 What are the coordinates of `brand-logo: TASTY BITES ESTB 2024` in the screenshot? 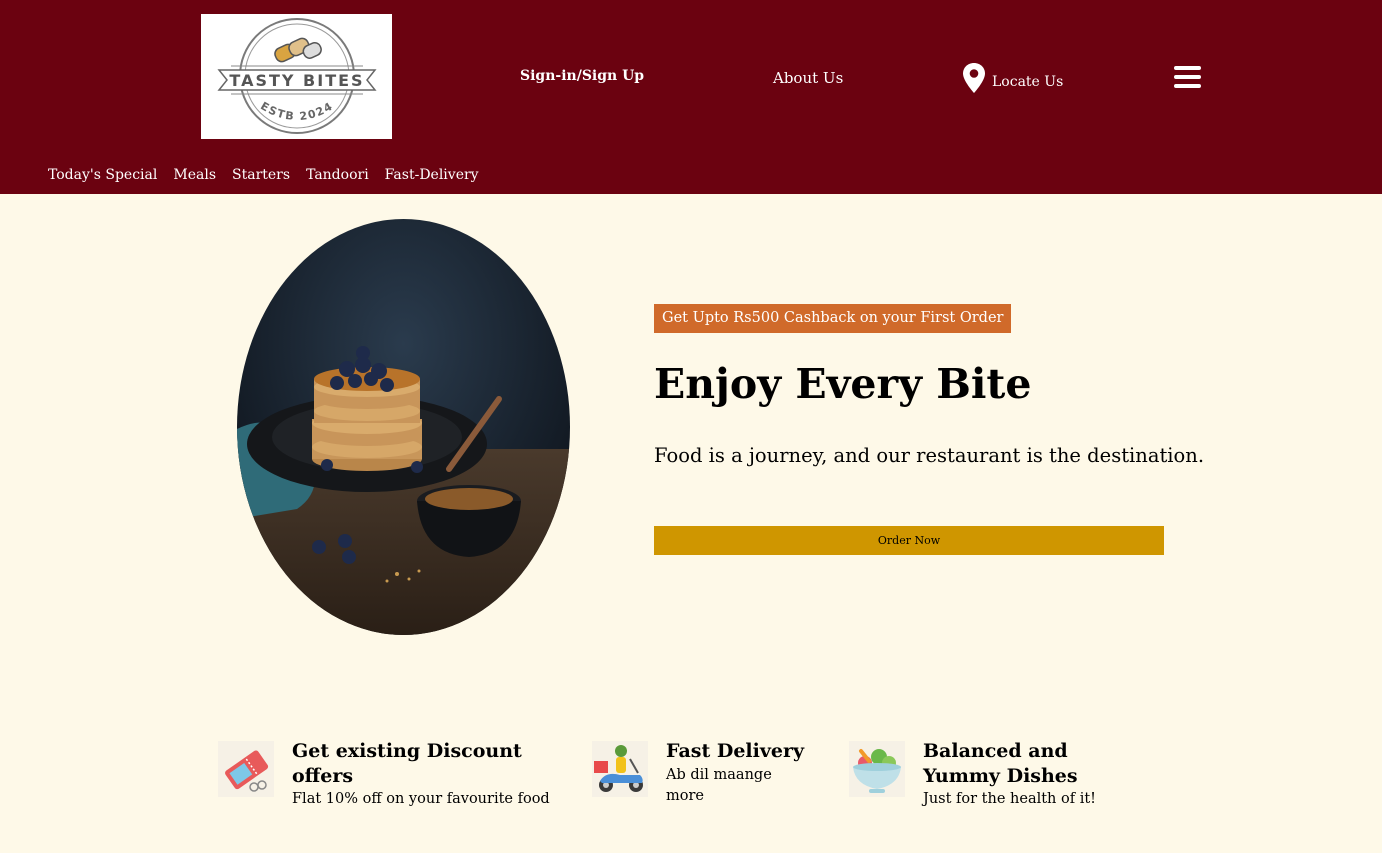 It's located at (296, 76).